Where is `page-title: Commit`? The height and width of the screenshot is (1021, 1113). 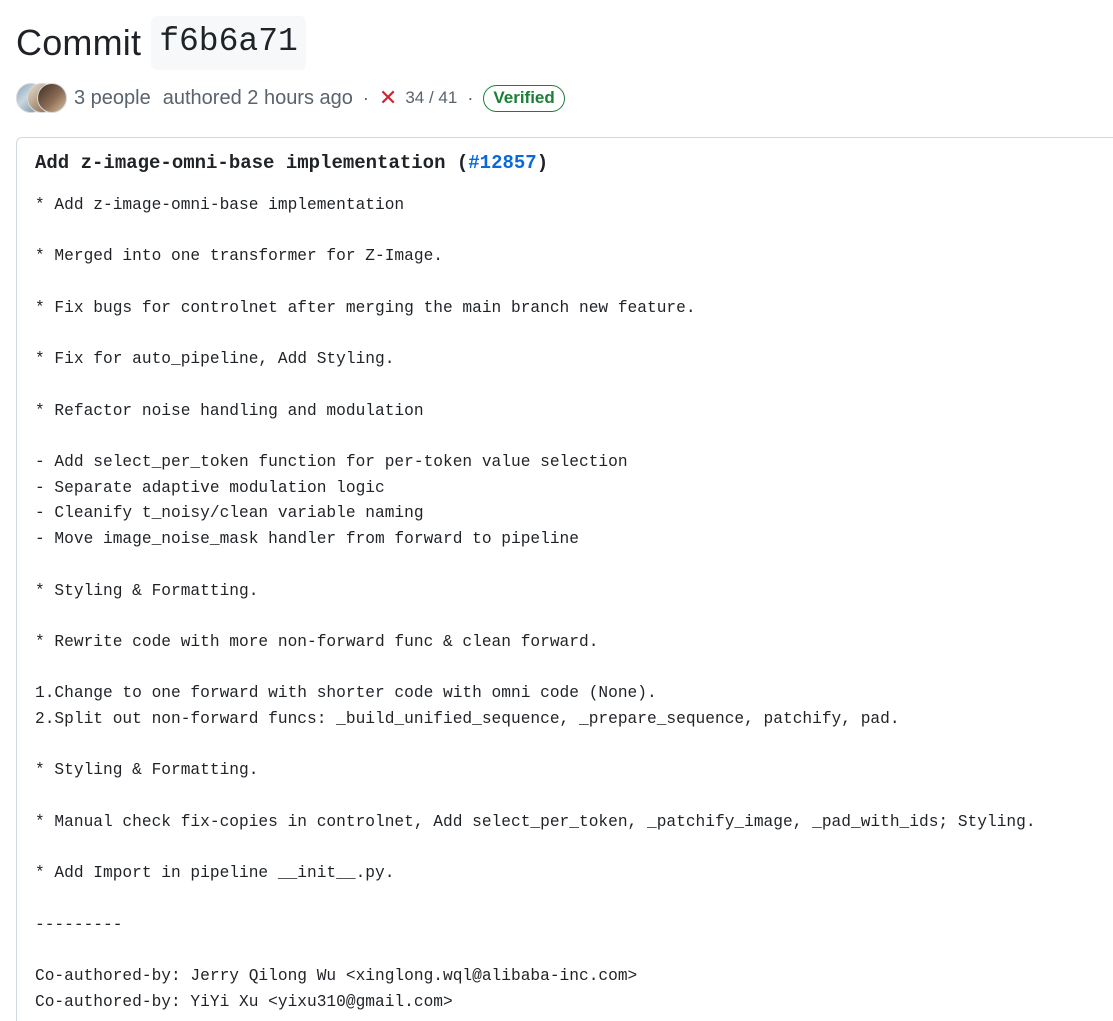 page-title: Commit is located at coordinates (79, 42).